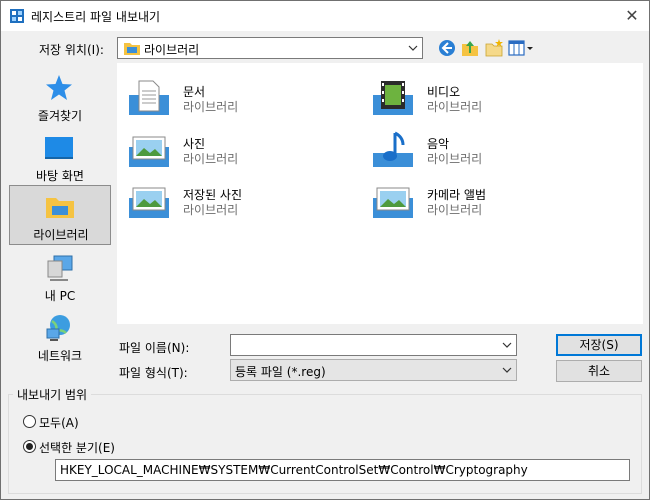 This screenshot has width=650, height=500. Describe the element at coordinates (149, 151) in the screenshot. I see `pictures-library-icon` at that location.